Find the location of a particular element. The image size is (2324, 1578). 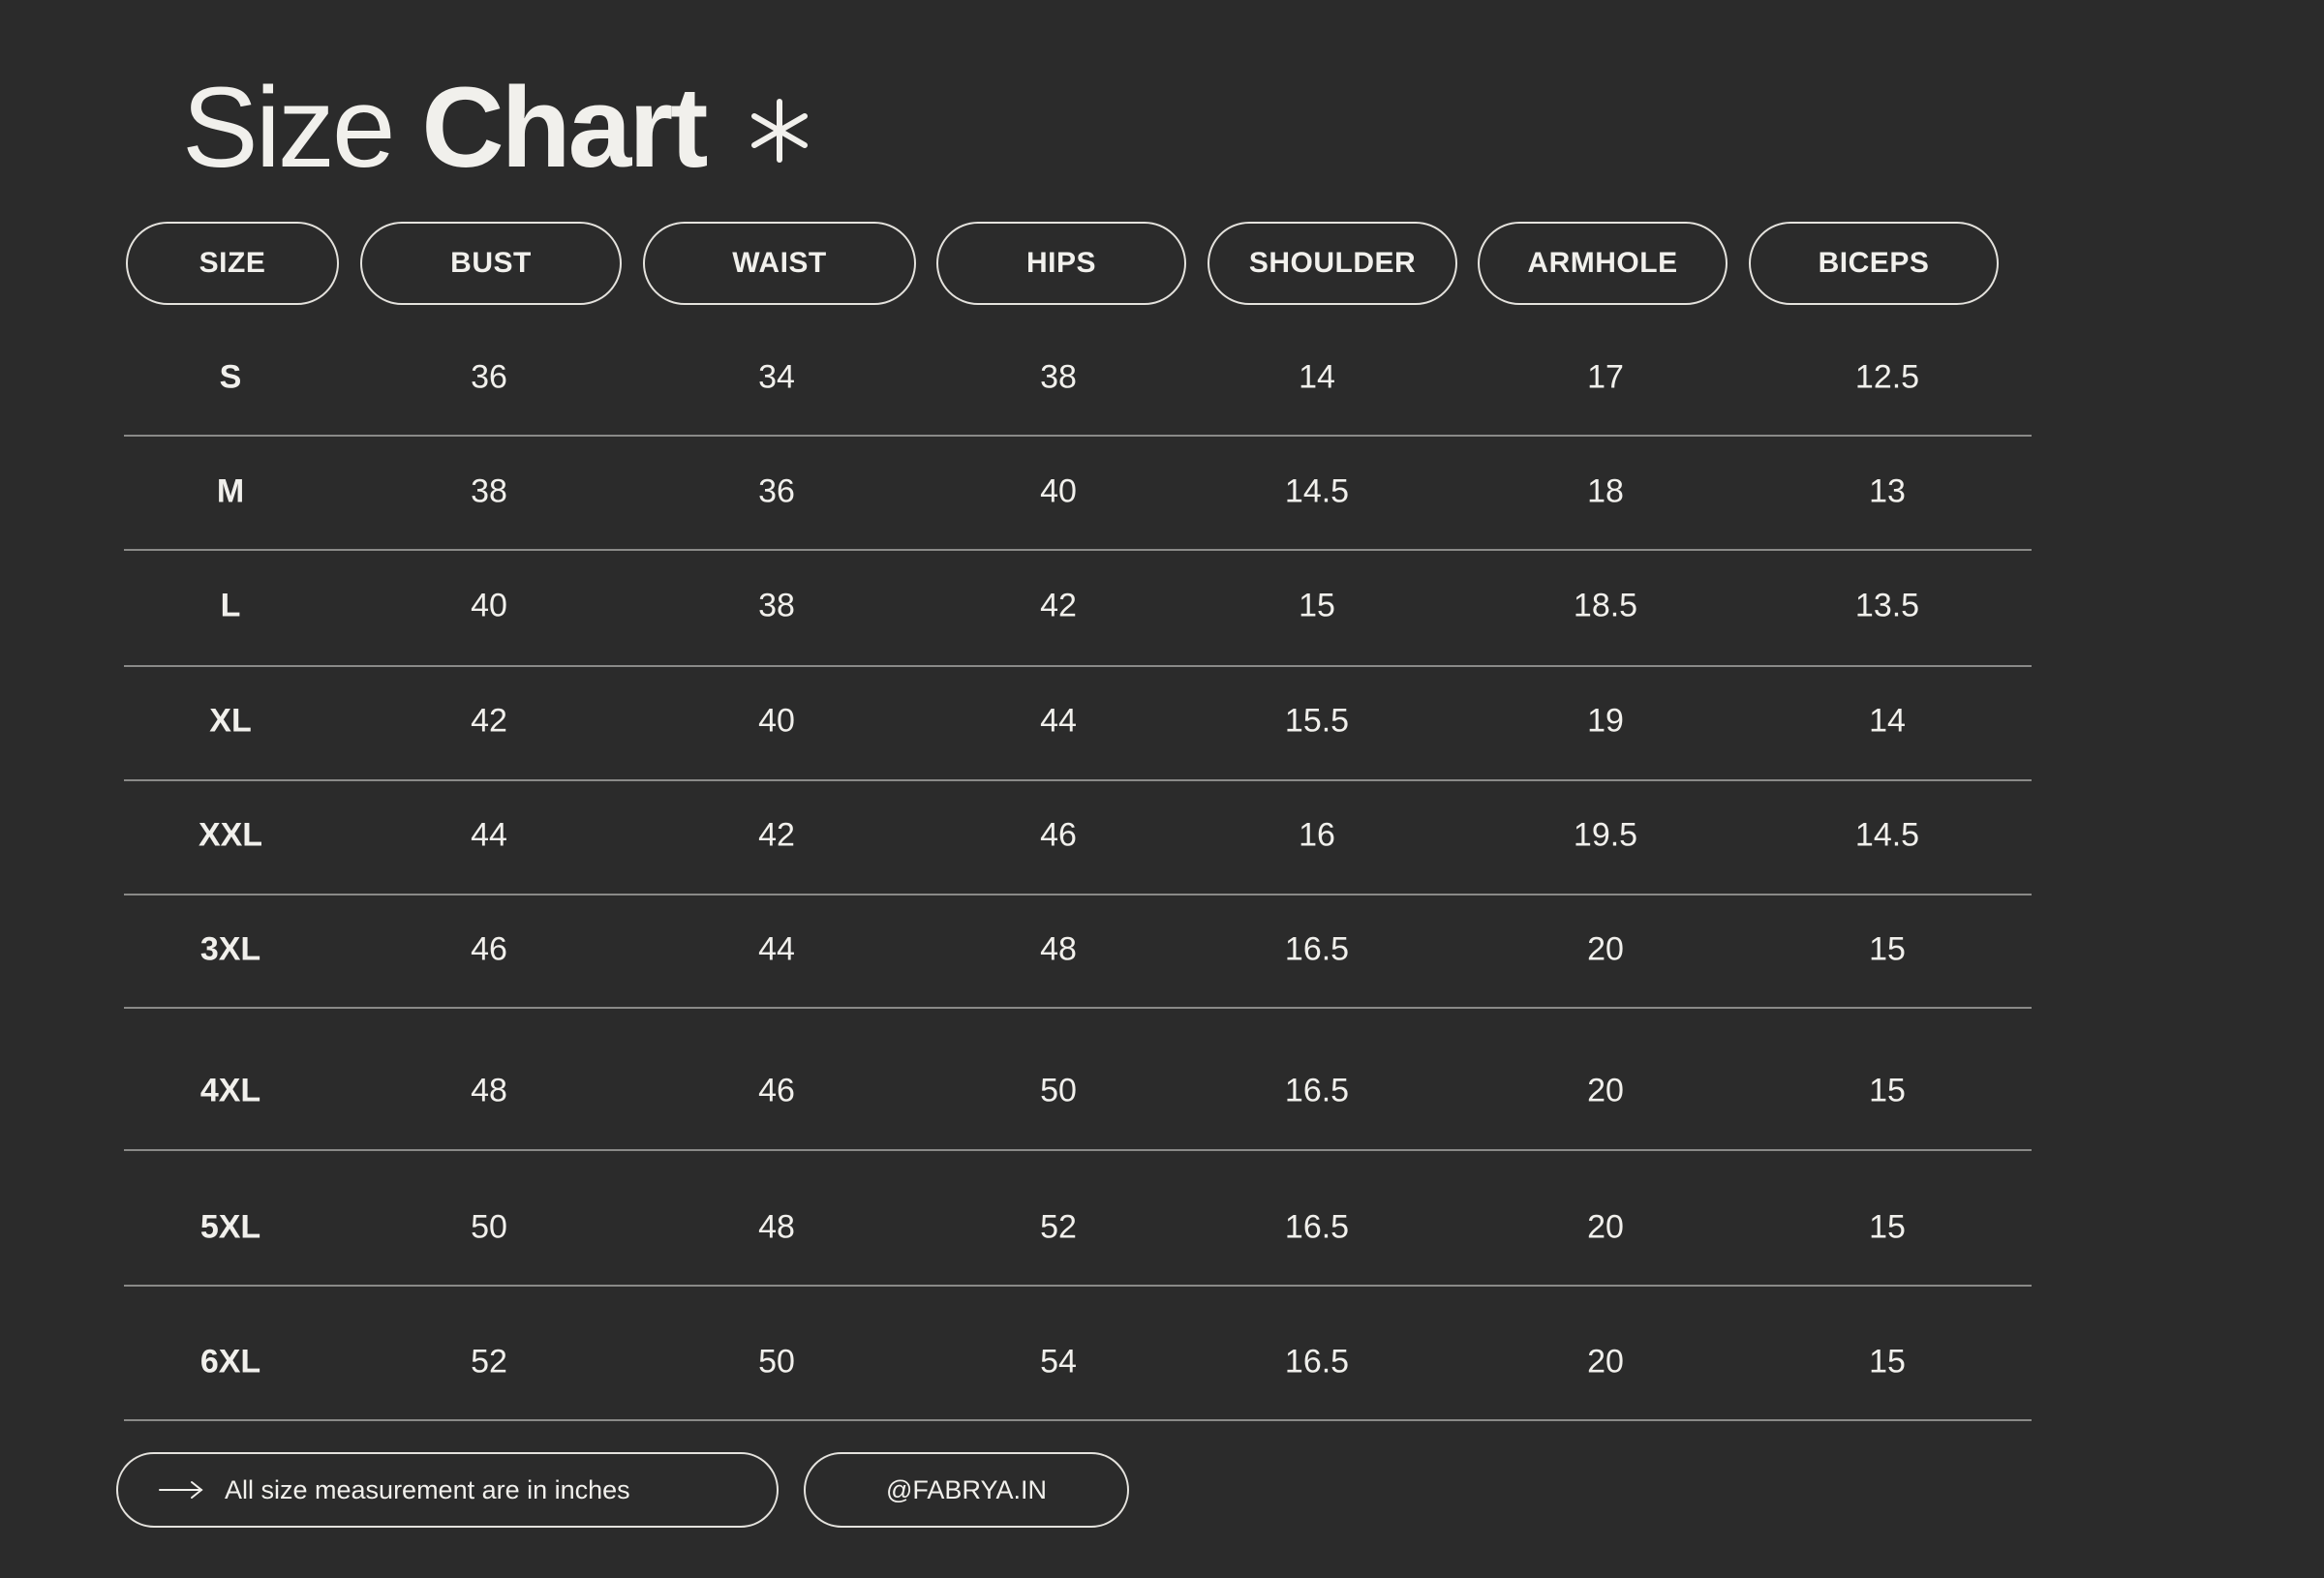

measurement-shoulder: 14 is located at coordinates (1317, 377).